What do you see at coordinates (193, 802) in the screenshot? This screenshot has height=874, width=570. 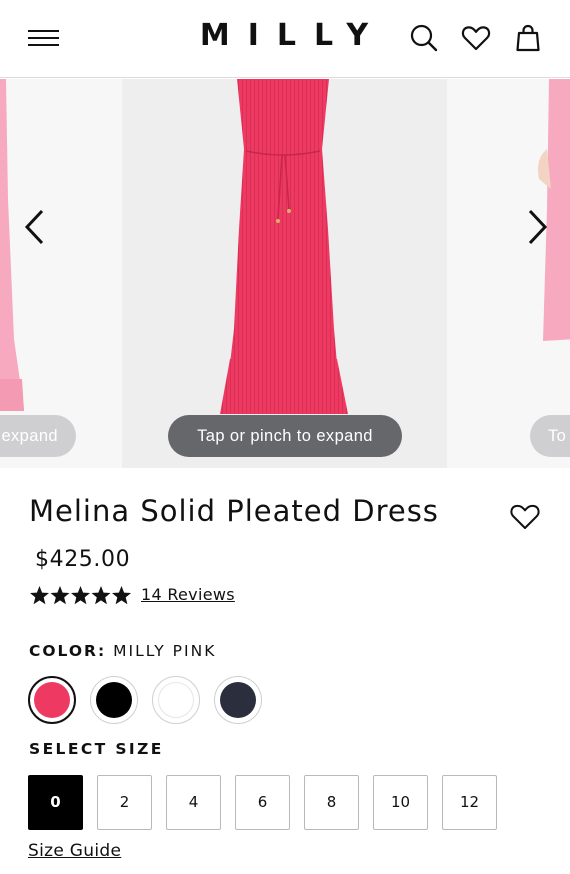 I see `size-option-4: 4` at bounding box center [193, 802].